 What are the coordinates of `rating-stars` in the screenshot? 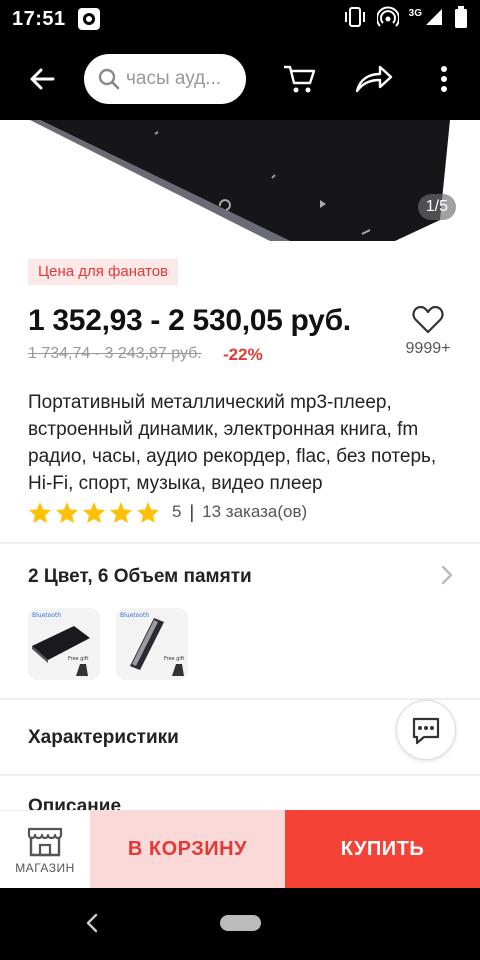 It's located at (94, 512).